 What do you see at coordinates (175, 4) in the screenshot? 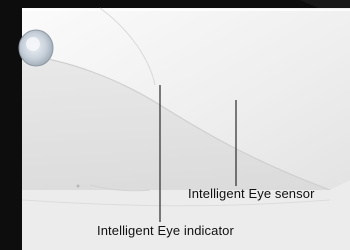
I see `top-frame` at bounding box center [175, 4].